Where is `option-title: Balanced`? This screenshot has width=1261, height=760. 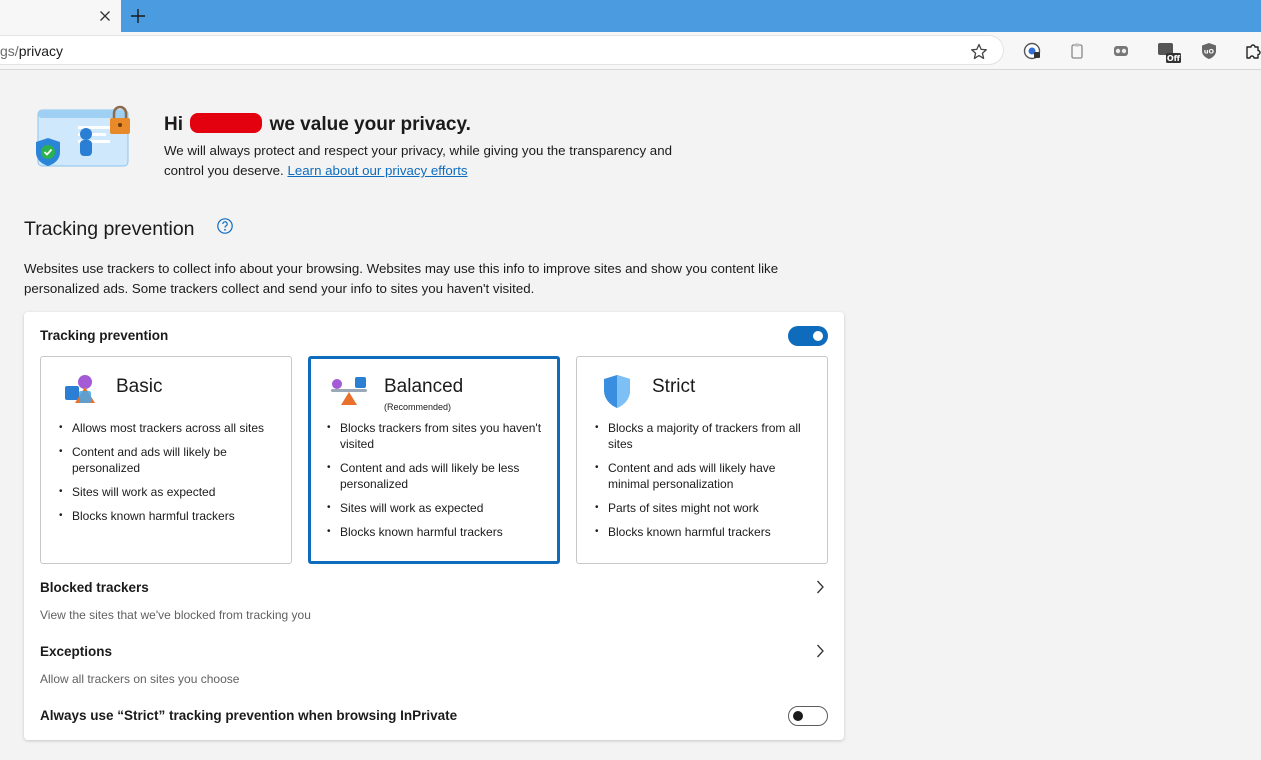
option-title: Balanced is located at coordinates (424, 386).